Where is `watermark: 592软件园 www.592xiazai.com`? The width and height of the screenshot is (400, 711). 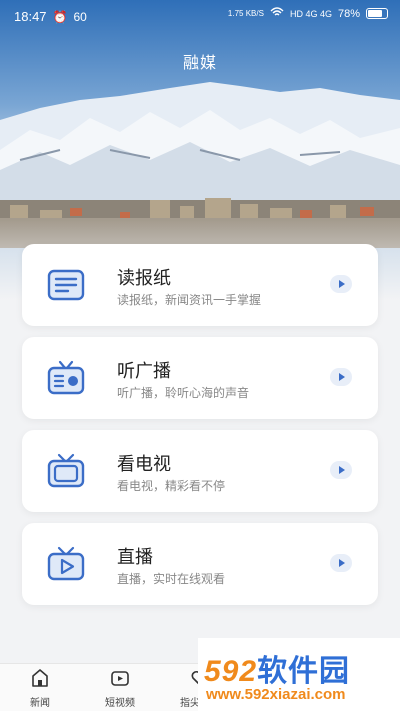
watermark: 592软件园 www.592xiazai.com is located at coordinates (299, 674).